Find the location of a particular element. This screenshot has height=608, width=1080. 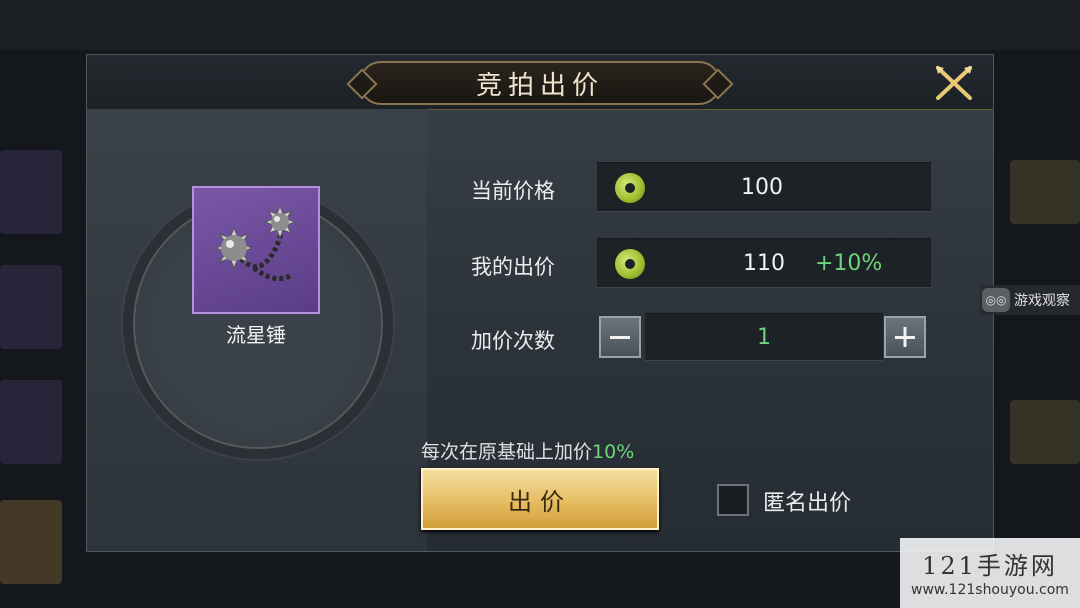

decrease-button is located at coordinates (620, 337).